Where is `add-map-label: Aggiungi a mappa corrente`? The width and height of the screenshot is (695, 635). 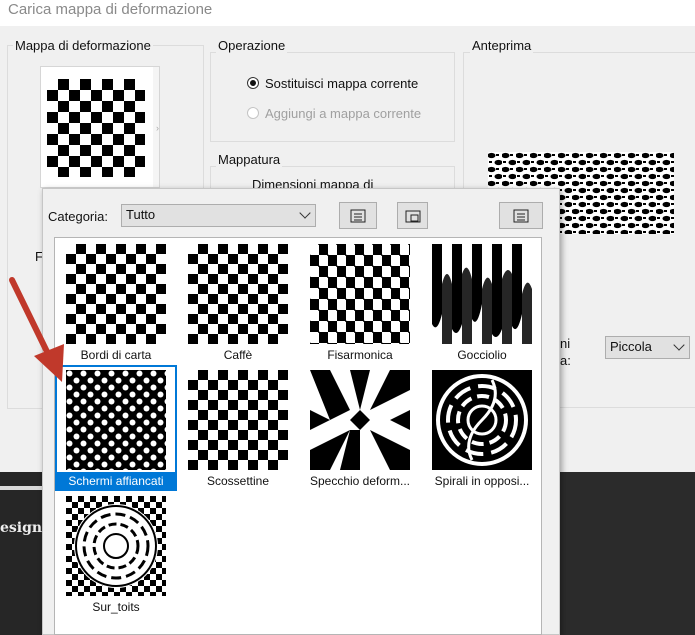
add-map-label: Aggiungi a mappa corrente is located at coordinates (343, 113).